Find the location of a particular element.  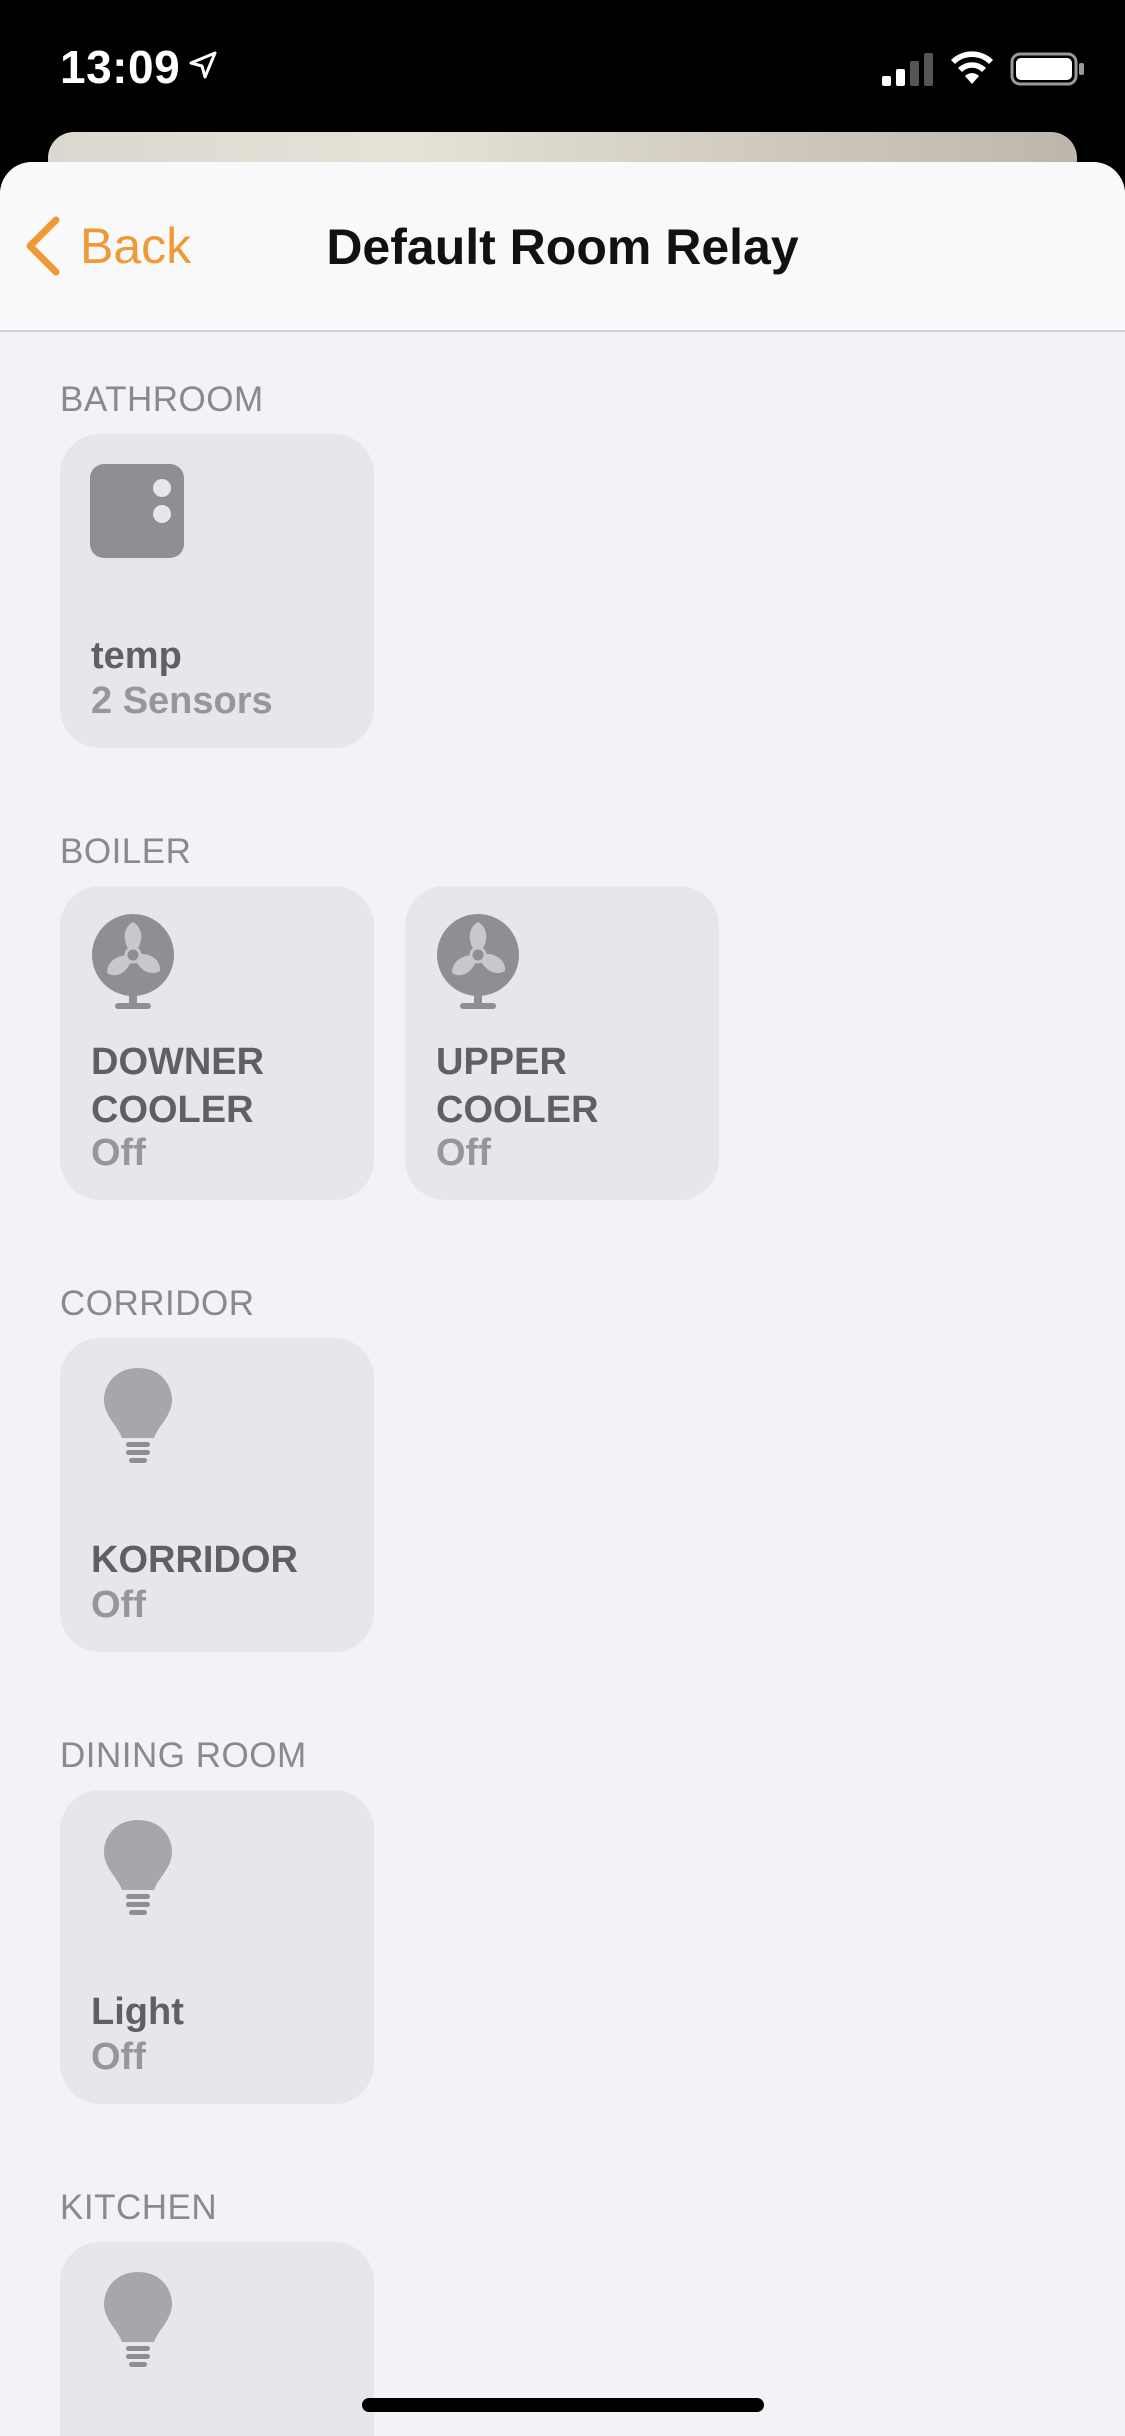

tile-name: Light is located at coordinates (137, 2012).